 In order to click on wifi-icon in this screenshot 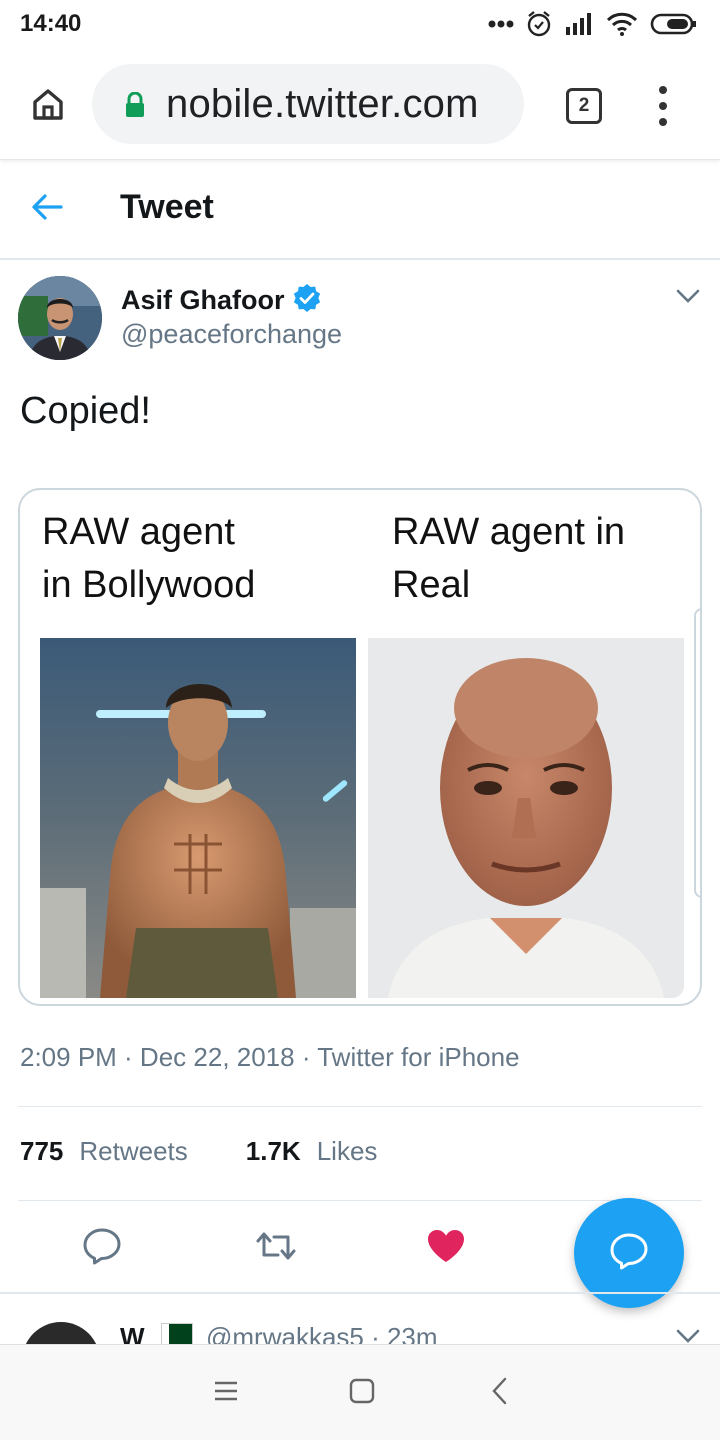, I will do `click(622, 24)`.